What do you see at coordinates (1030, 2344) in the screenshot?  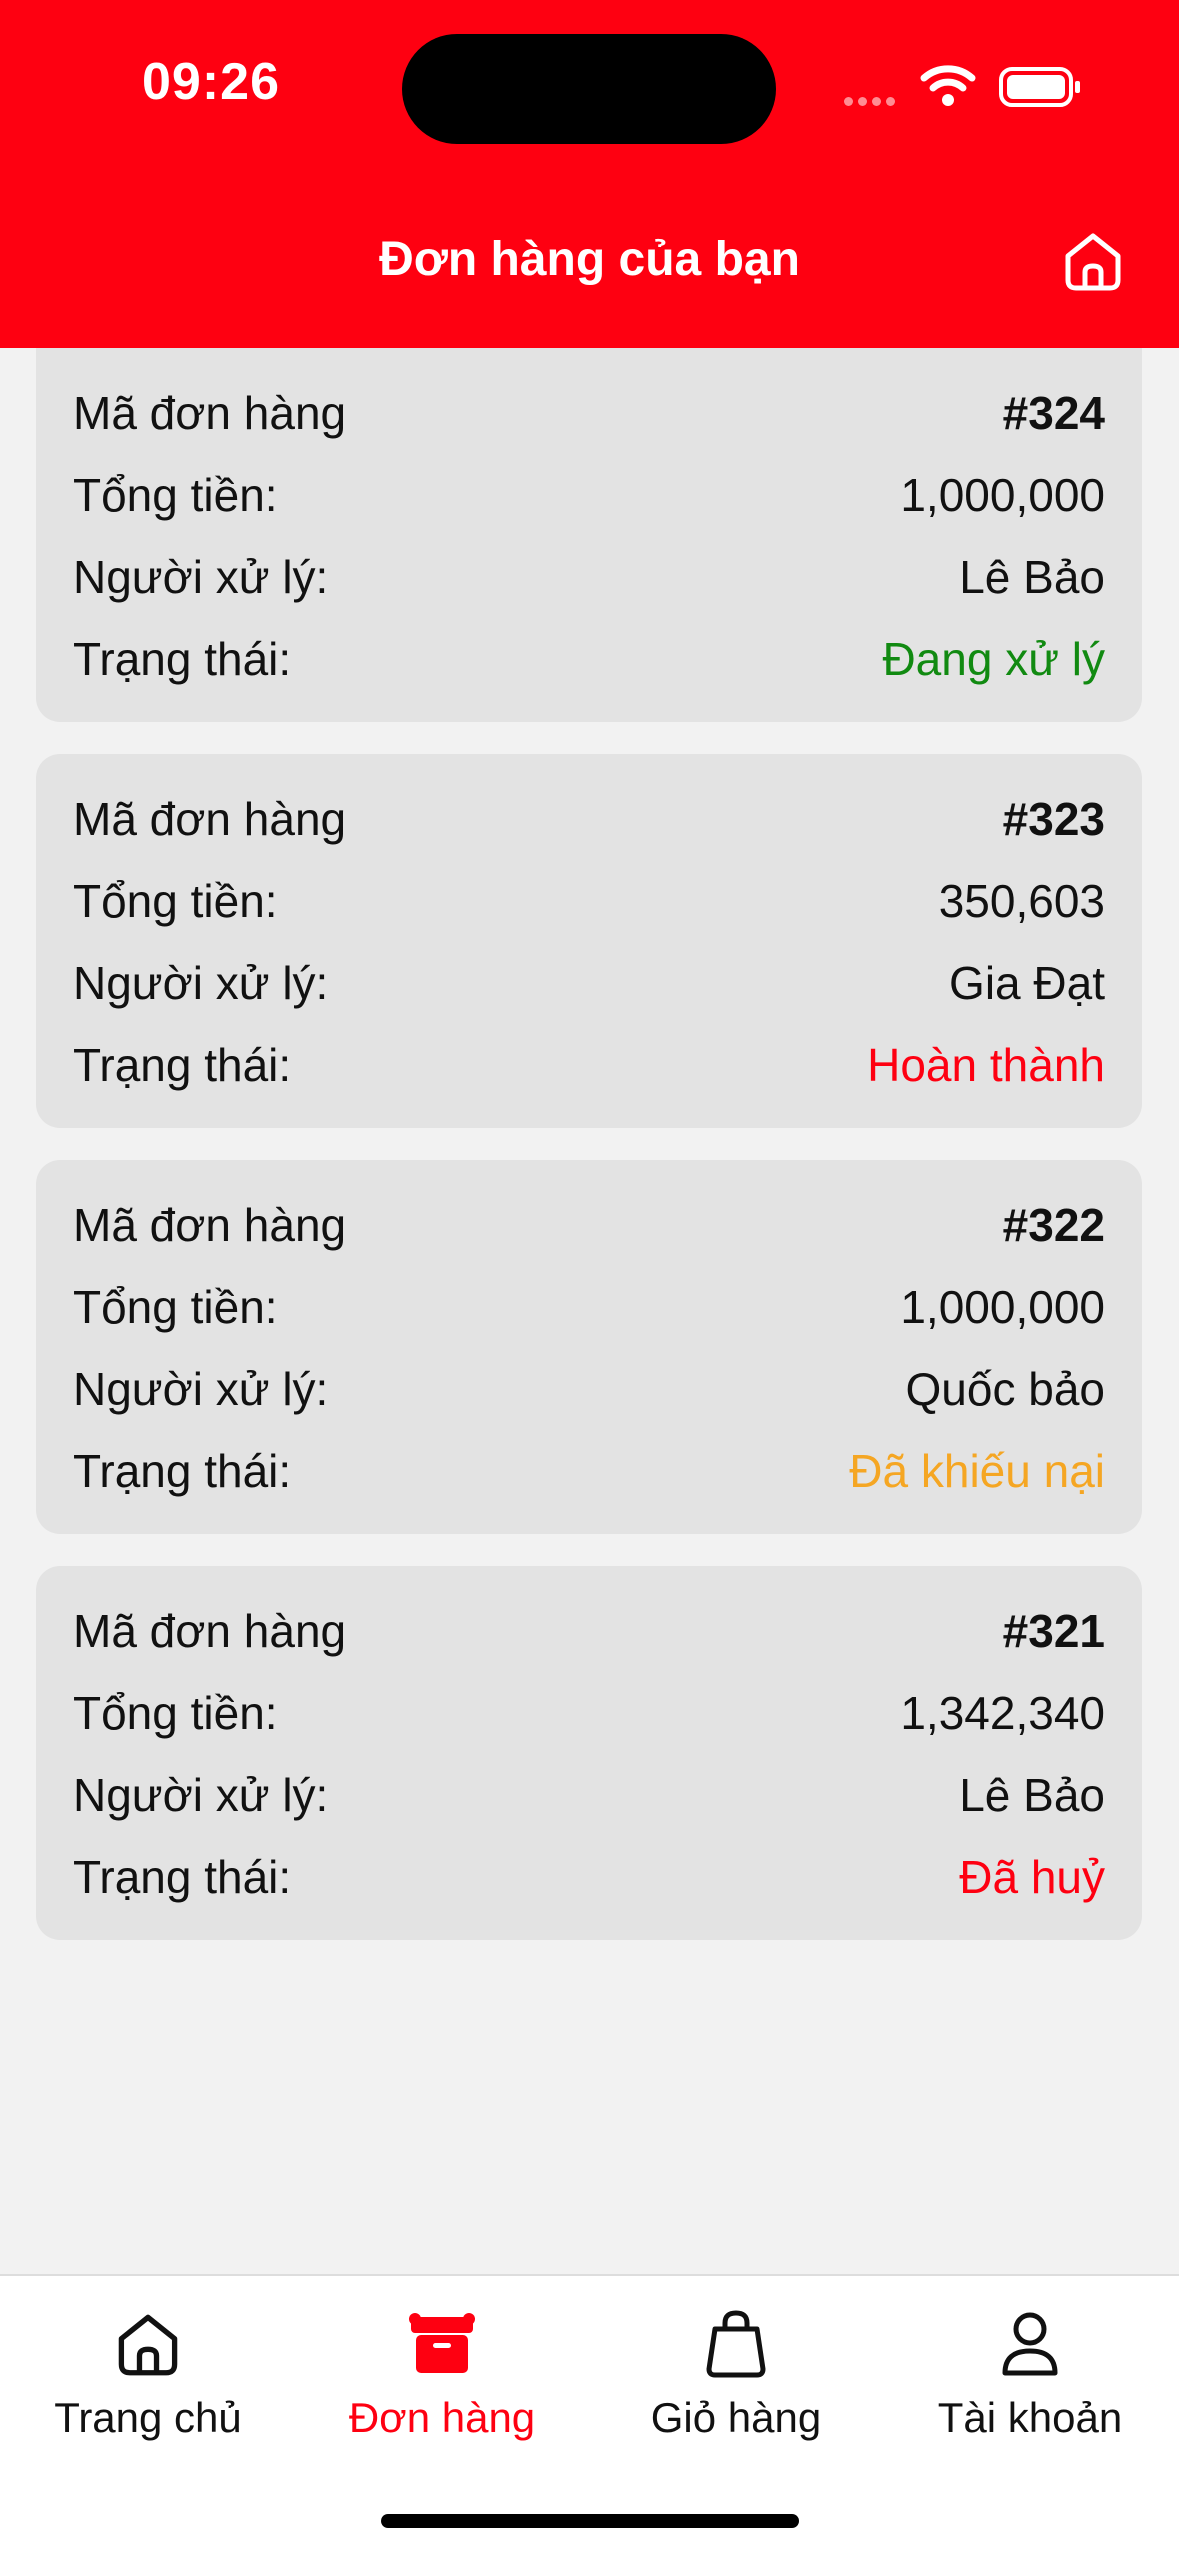 I see `user-icon` at bounding box center [1030, 2344].